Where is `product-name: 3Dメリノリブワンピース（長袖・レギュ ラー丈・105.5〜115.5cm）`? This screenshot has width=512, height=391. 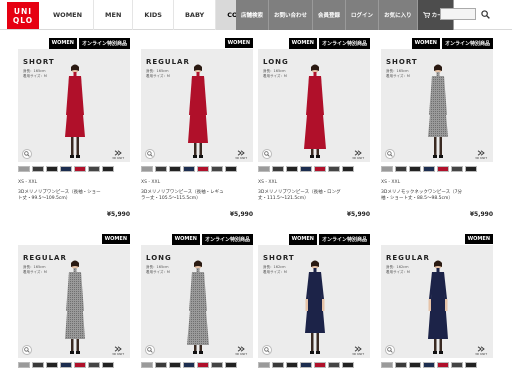
product-name: 3Dメリノリブワンピース（長袖・レギュ ラー丈・105.5〜115.5cm） is located at coordinates (197, 196).